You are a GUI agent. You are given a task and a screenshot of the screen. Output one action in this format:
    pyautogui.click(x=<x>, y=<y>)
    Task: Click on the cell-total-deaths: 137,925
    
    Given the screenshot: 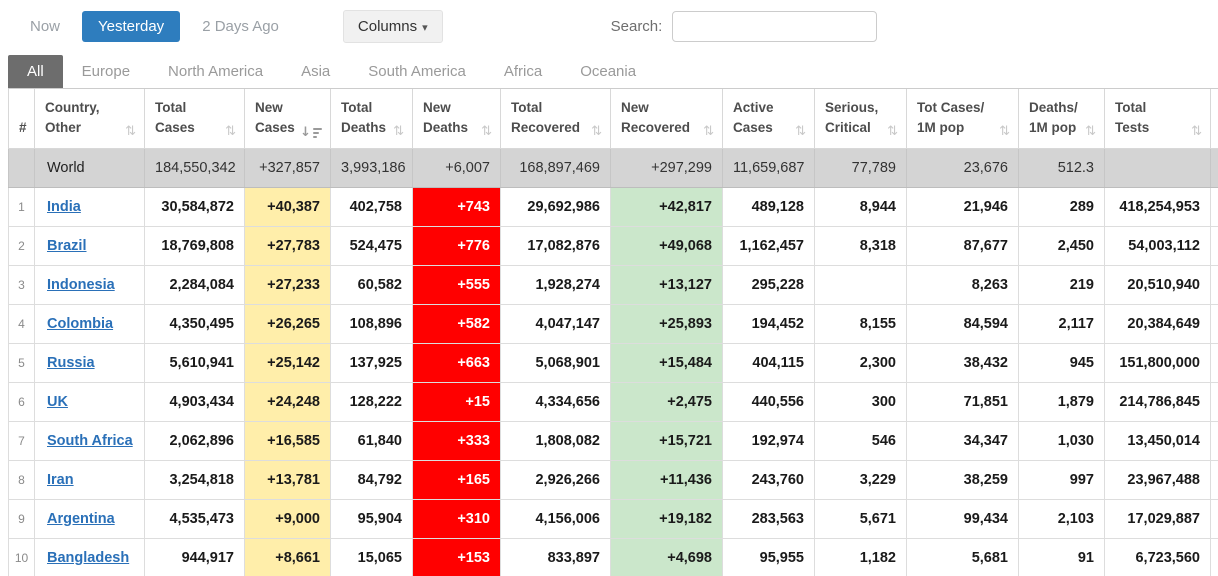 What is the action you would take?
    pyautogui.click(x=371, y=362)
    